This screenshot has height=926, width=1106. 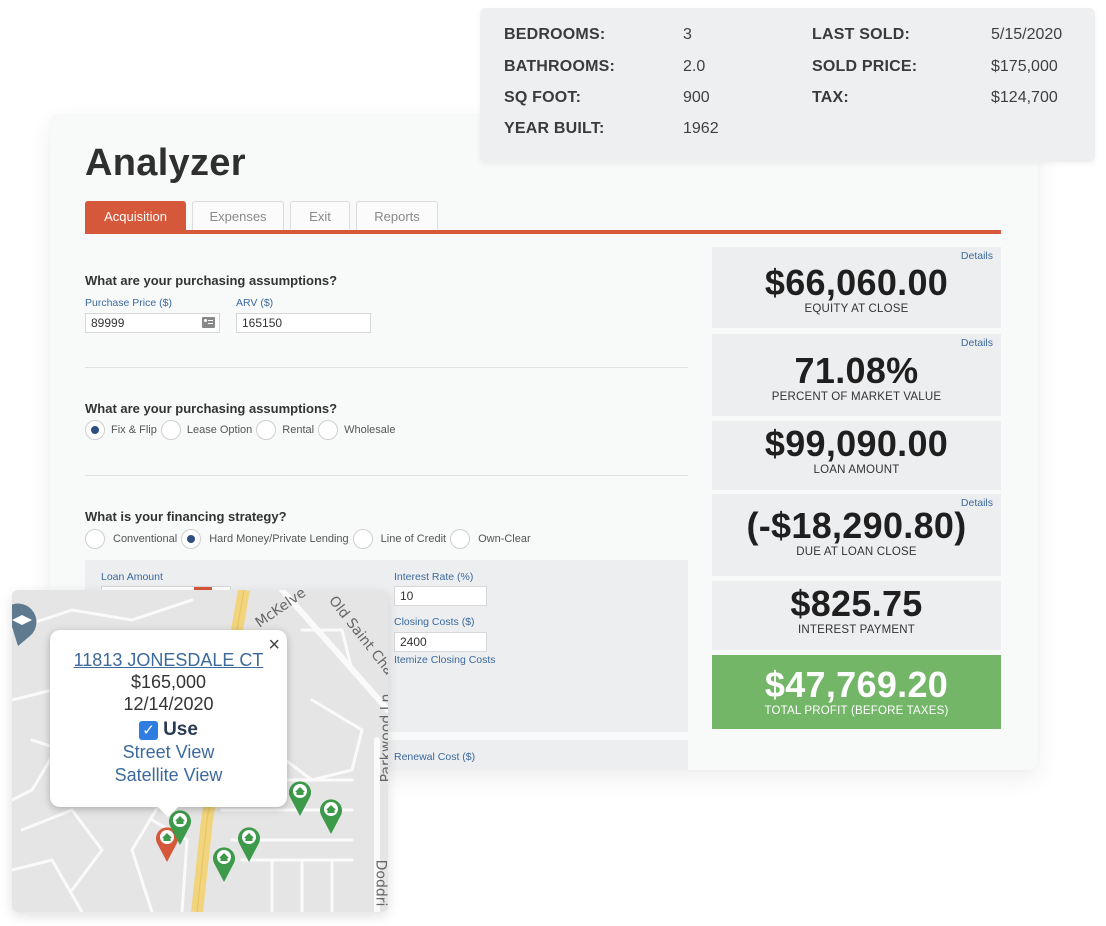 I want to click on radio-label: Fix & Flip, so click(x=134, y=430).